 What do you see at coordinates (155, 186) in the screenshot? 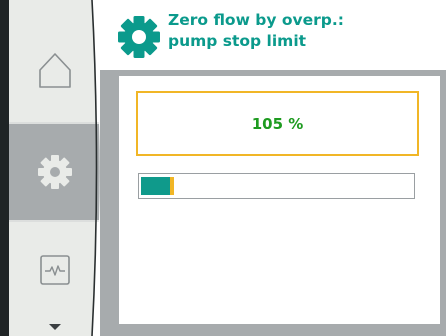
I see `value-bar-fill` at bounding box center [155, 186].